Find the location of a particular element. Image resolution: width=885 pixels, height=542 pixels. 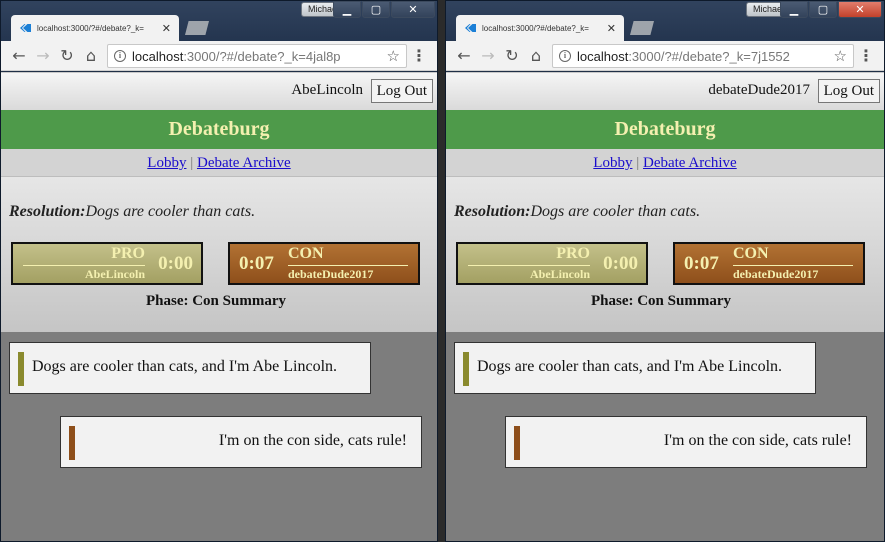

username-label: AbeLincoln is located at coordinates (327, 90).